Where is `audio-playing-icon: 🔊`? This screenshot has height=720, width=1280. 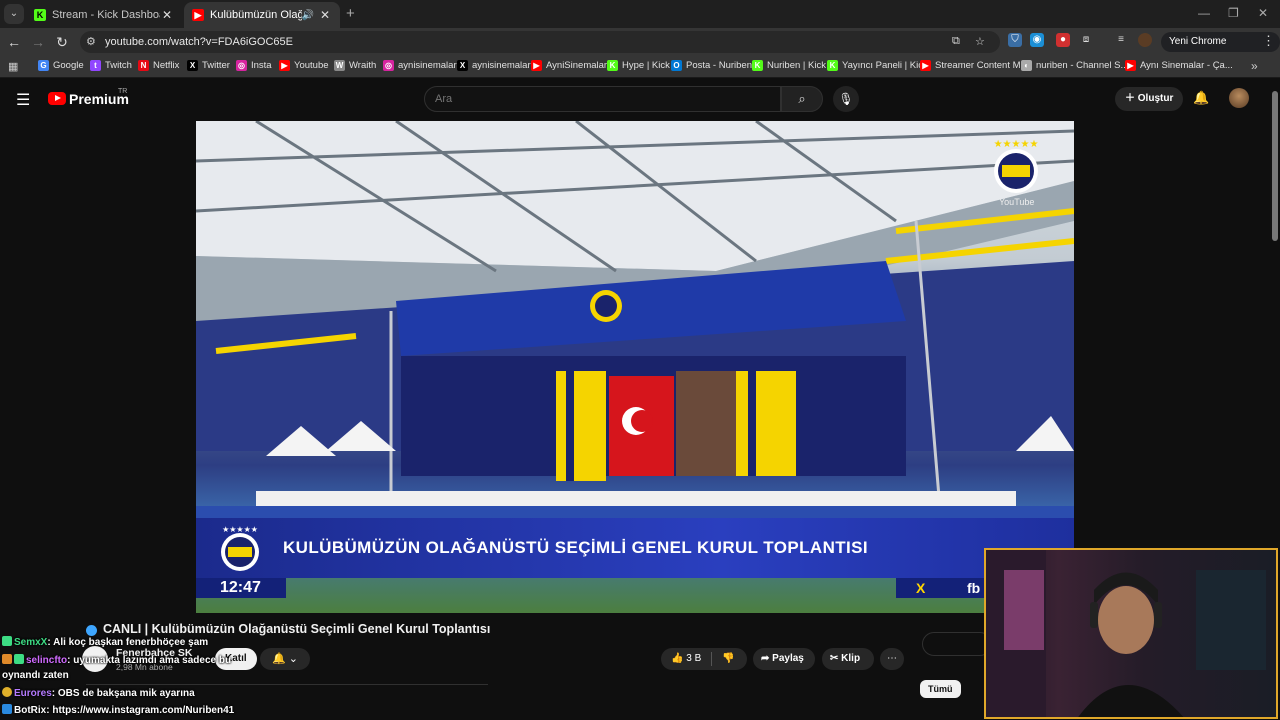
audio-playing-icon: 🔊 is located at coordinates (308, 15).